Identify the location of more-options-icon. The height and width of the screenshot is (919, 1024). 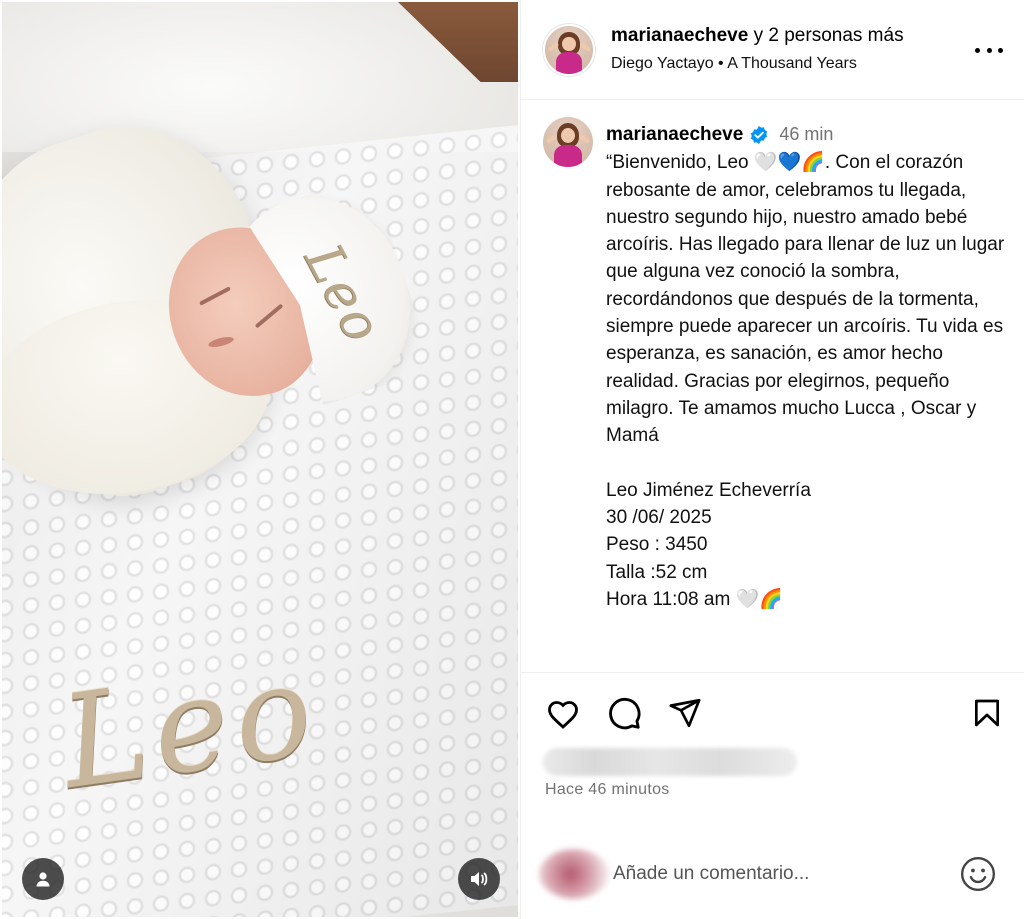
(977, 50).